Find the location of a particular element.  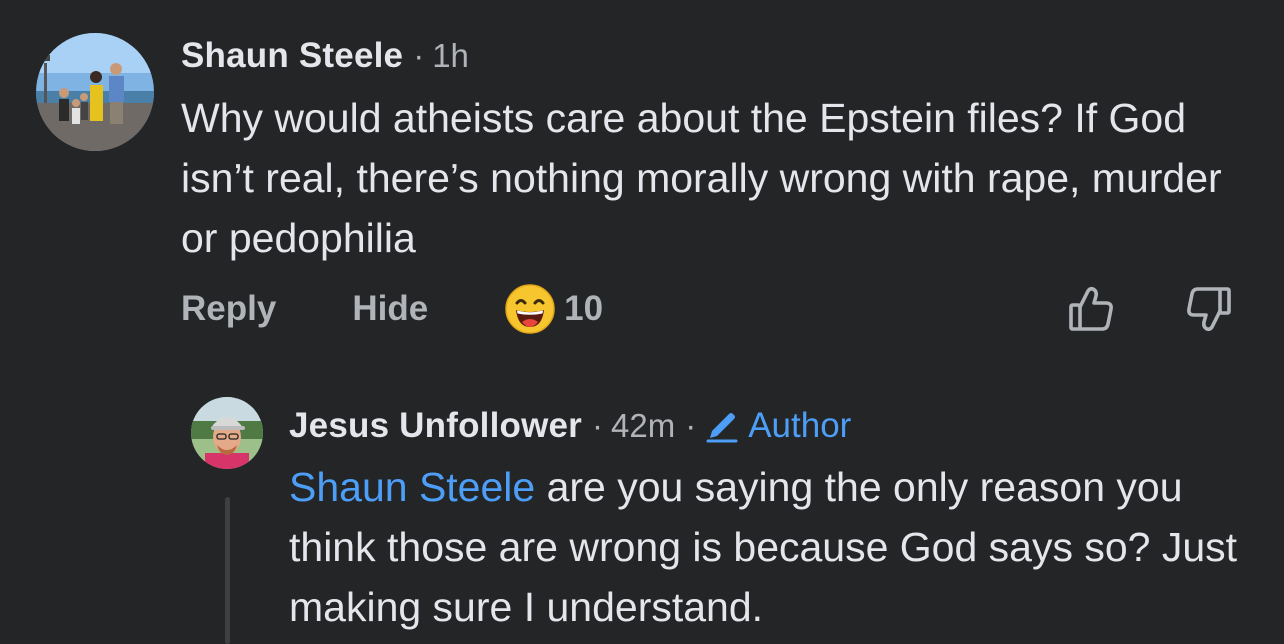

reply-button: Reply is located at coordinates (228, 309).